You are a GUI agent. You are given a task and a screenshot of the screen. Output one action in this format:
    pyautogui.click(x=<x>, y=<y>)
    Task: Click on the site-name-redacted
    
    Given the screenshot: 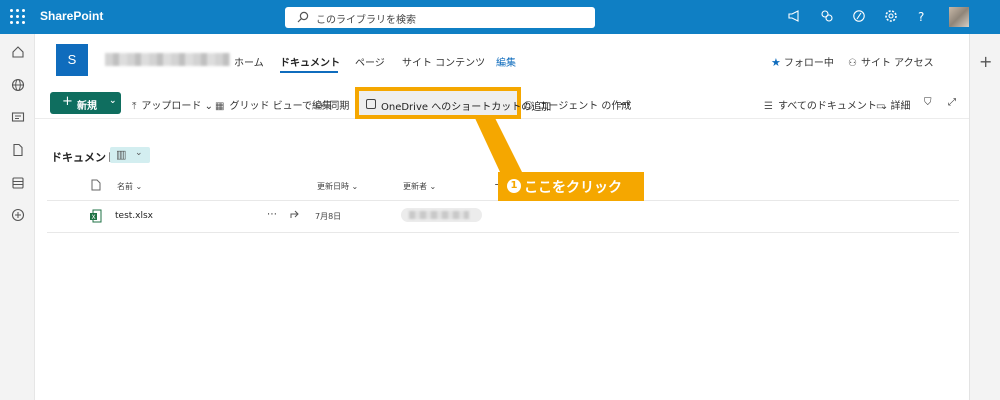 What is the action you would take?
    pyautogui.click(x=167, y=59)
    